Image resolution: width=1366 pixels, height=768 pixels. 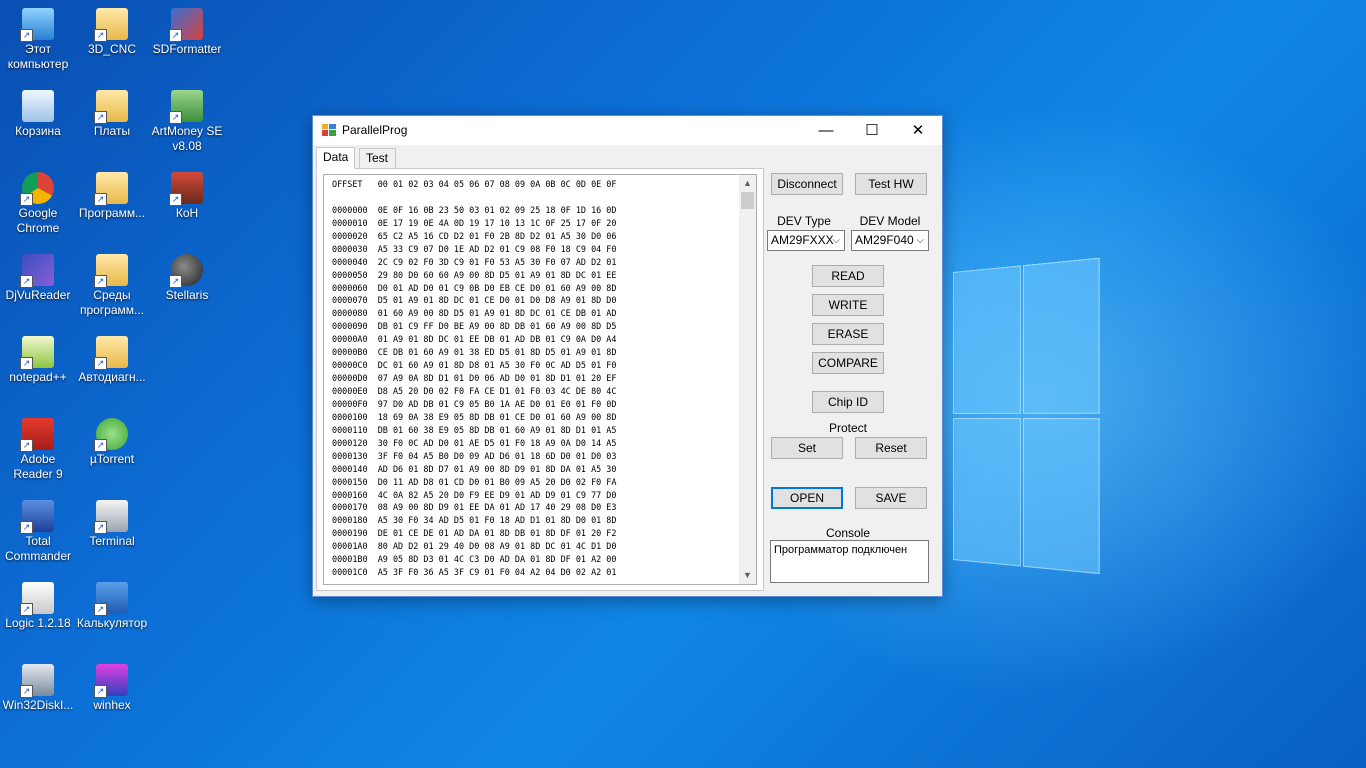 I want to click on desktop-icon-terminal: ↗ Terminal, so click(x=112, y=524).